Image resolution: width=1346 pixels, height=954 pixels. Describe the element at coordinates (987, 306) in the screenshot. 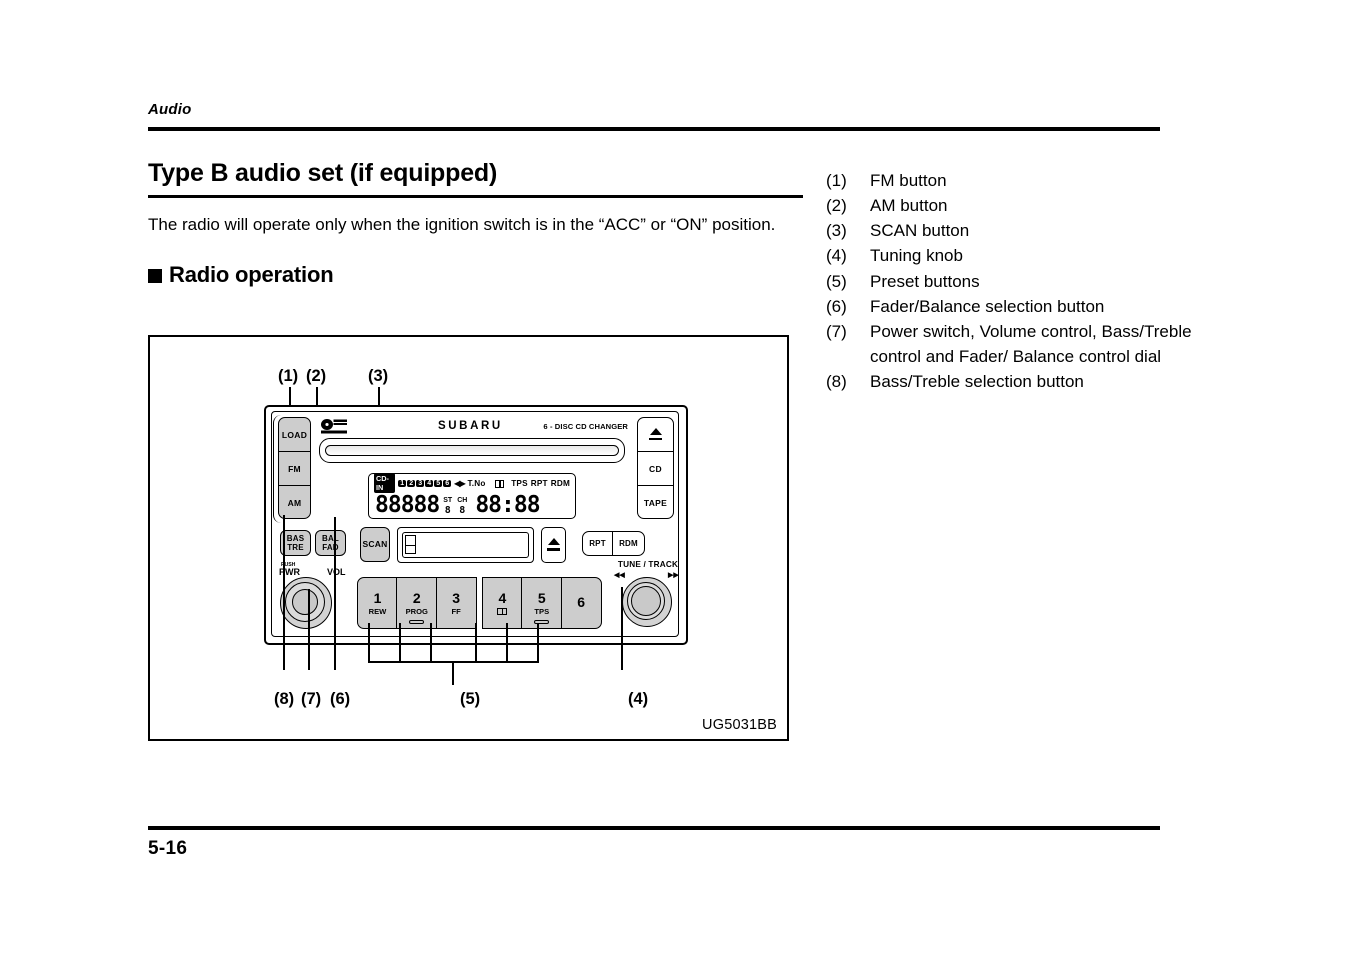

I see `legend-6-text: Fader/Balance selection button` at that location.